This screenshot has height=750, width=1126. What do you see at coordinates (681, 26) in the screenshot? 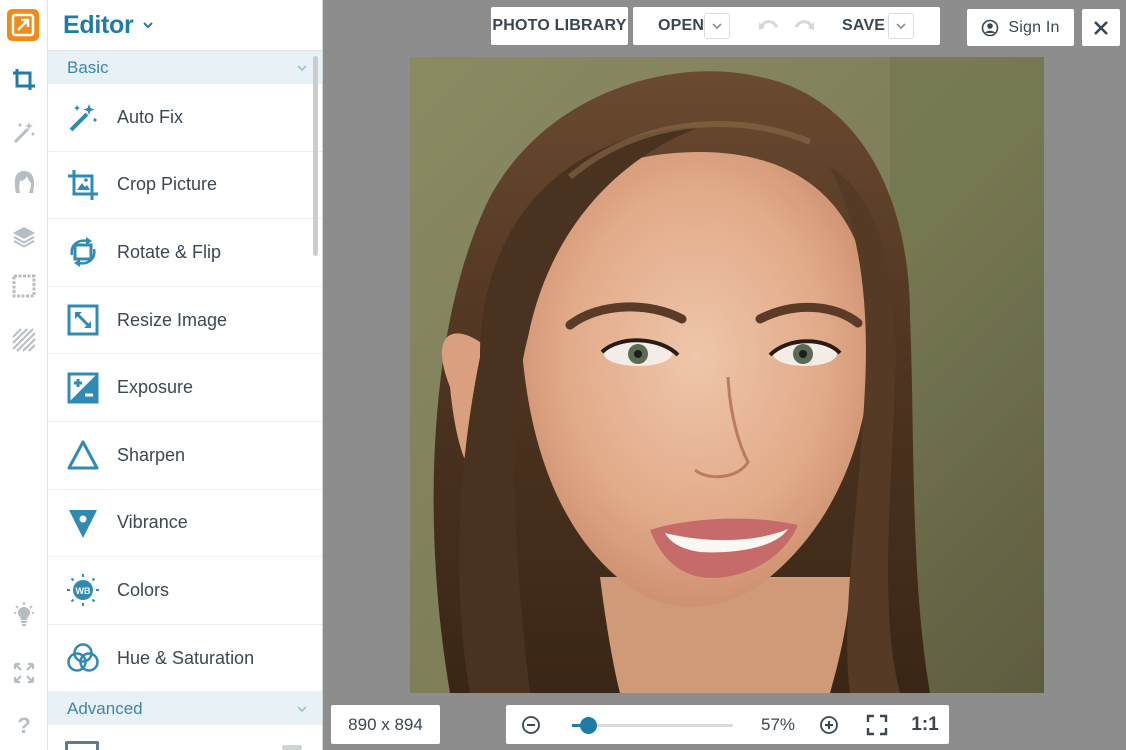
I see `open-button: OPEN` at bounding box center [681, 26].